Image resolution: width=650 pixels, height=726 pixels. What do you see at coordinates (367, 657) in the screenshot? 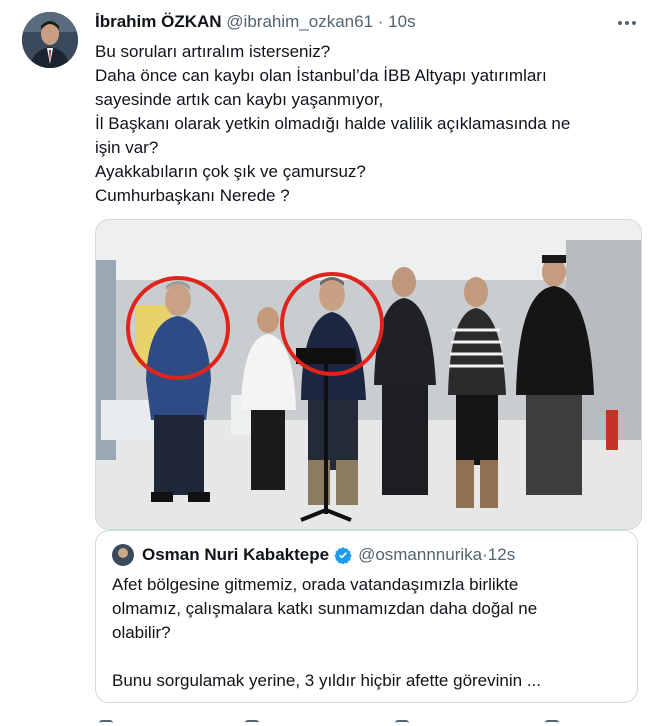
I see `quoted-text-line` at bounding box center [367, 657].